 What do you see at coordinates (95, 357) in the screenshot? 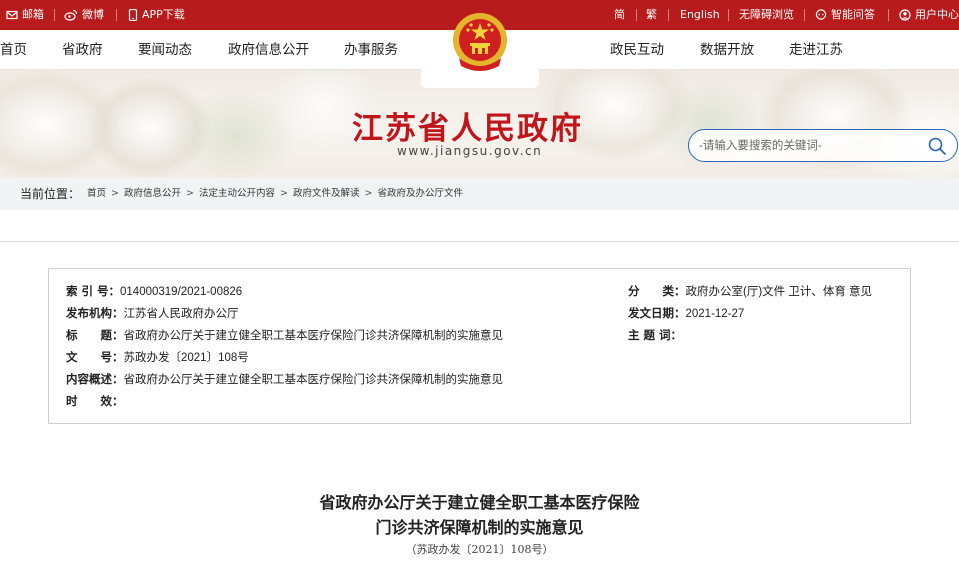
I see `meta-document-number-key: 文 号：` at bounding box center [95, 357].